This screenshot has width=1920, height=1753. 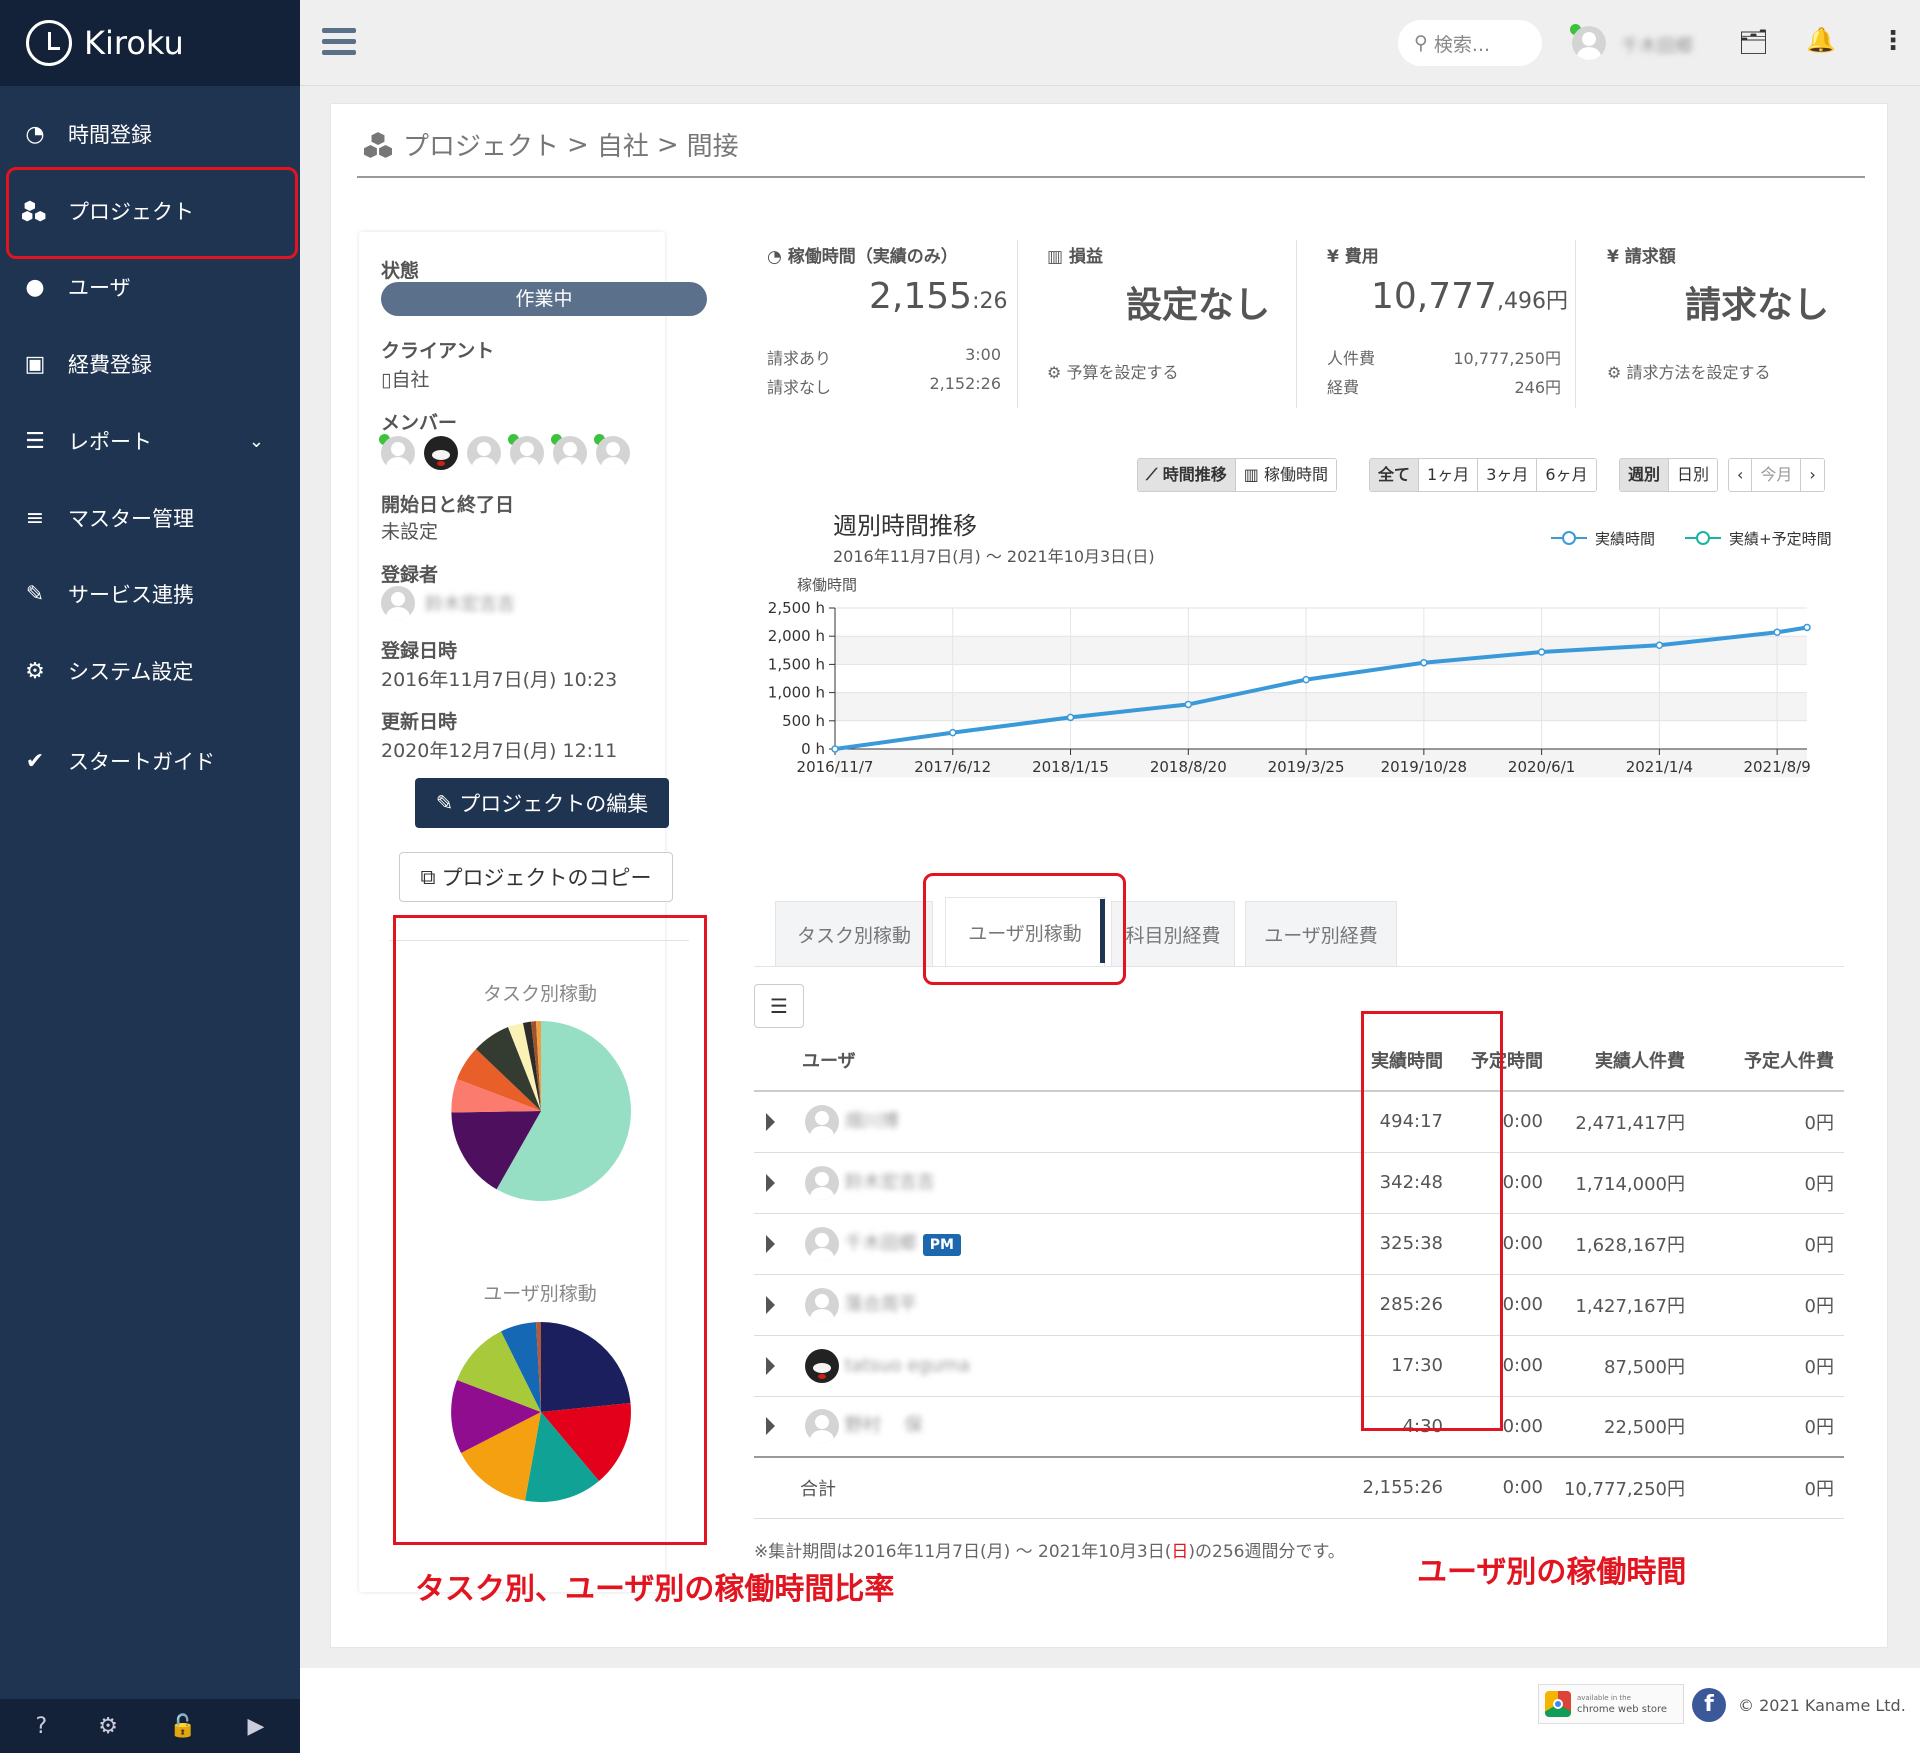 I want to click on play-icon: ▶, so click(x=256, y=1726).